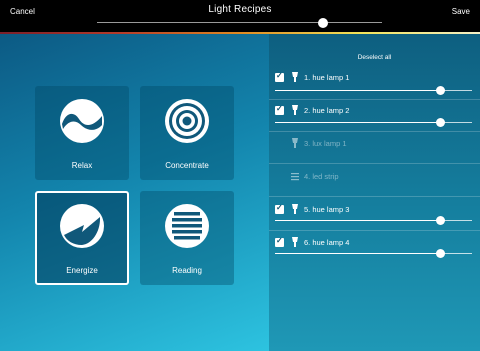 Image resolution: width=480 pixels, height=351 pixels. Describe the element at coordinates (187, 165) in the screenshot. I see `recipe-label: Concentrate` at that location.